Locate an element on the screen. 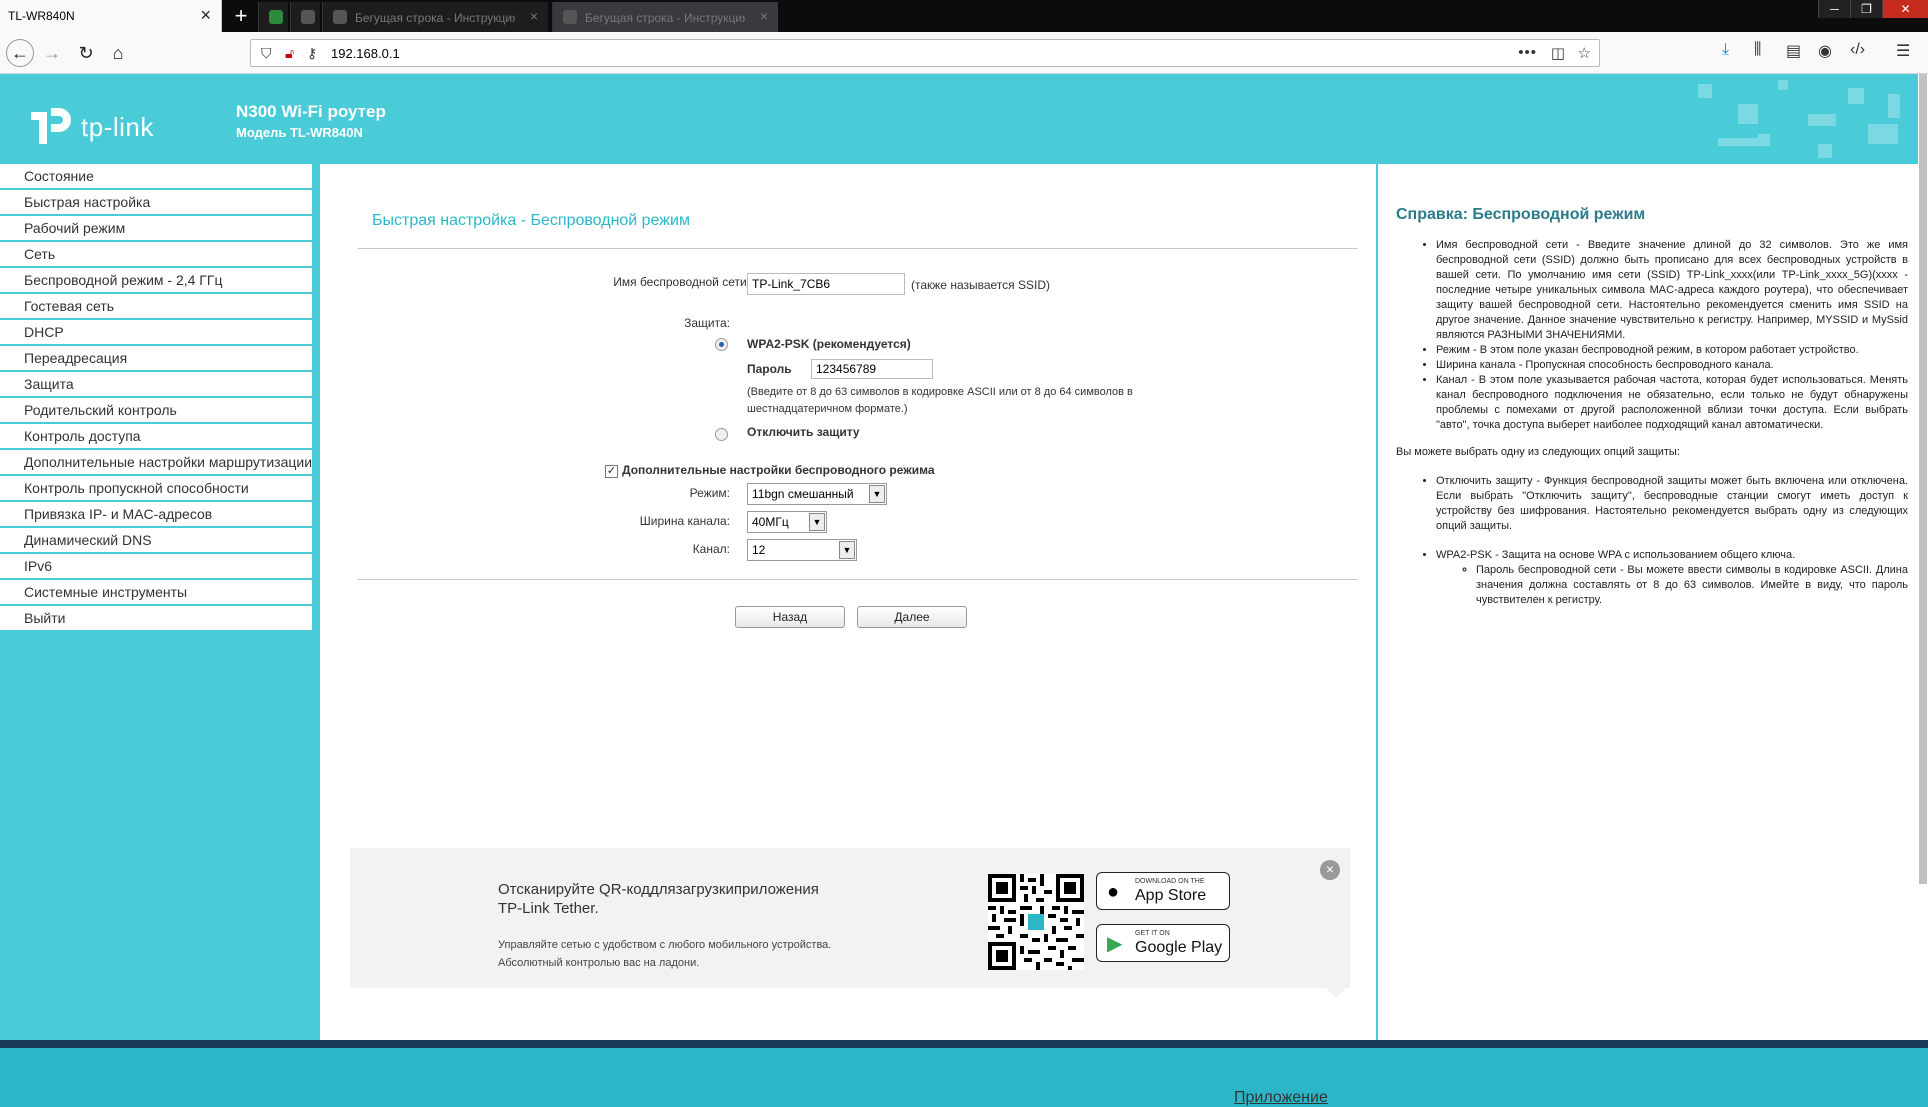 This screenshot has width=1928, height=1107. app-store-button: ● DOWNLOAD ON THE App Store is located at coordinates (1163, 891).